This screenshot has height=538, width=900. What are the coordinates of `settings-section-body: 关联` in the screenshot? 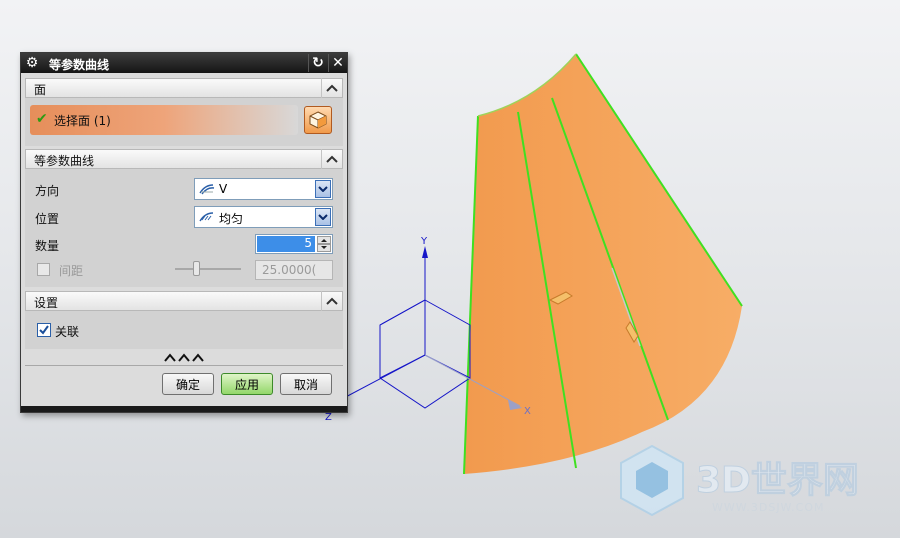 It's located at (184, 330).